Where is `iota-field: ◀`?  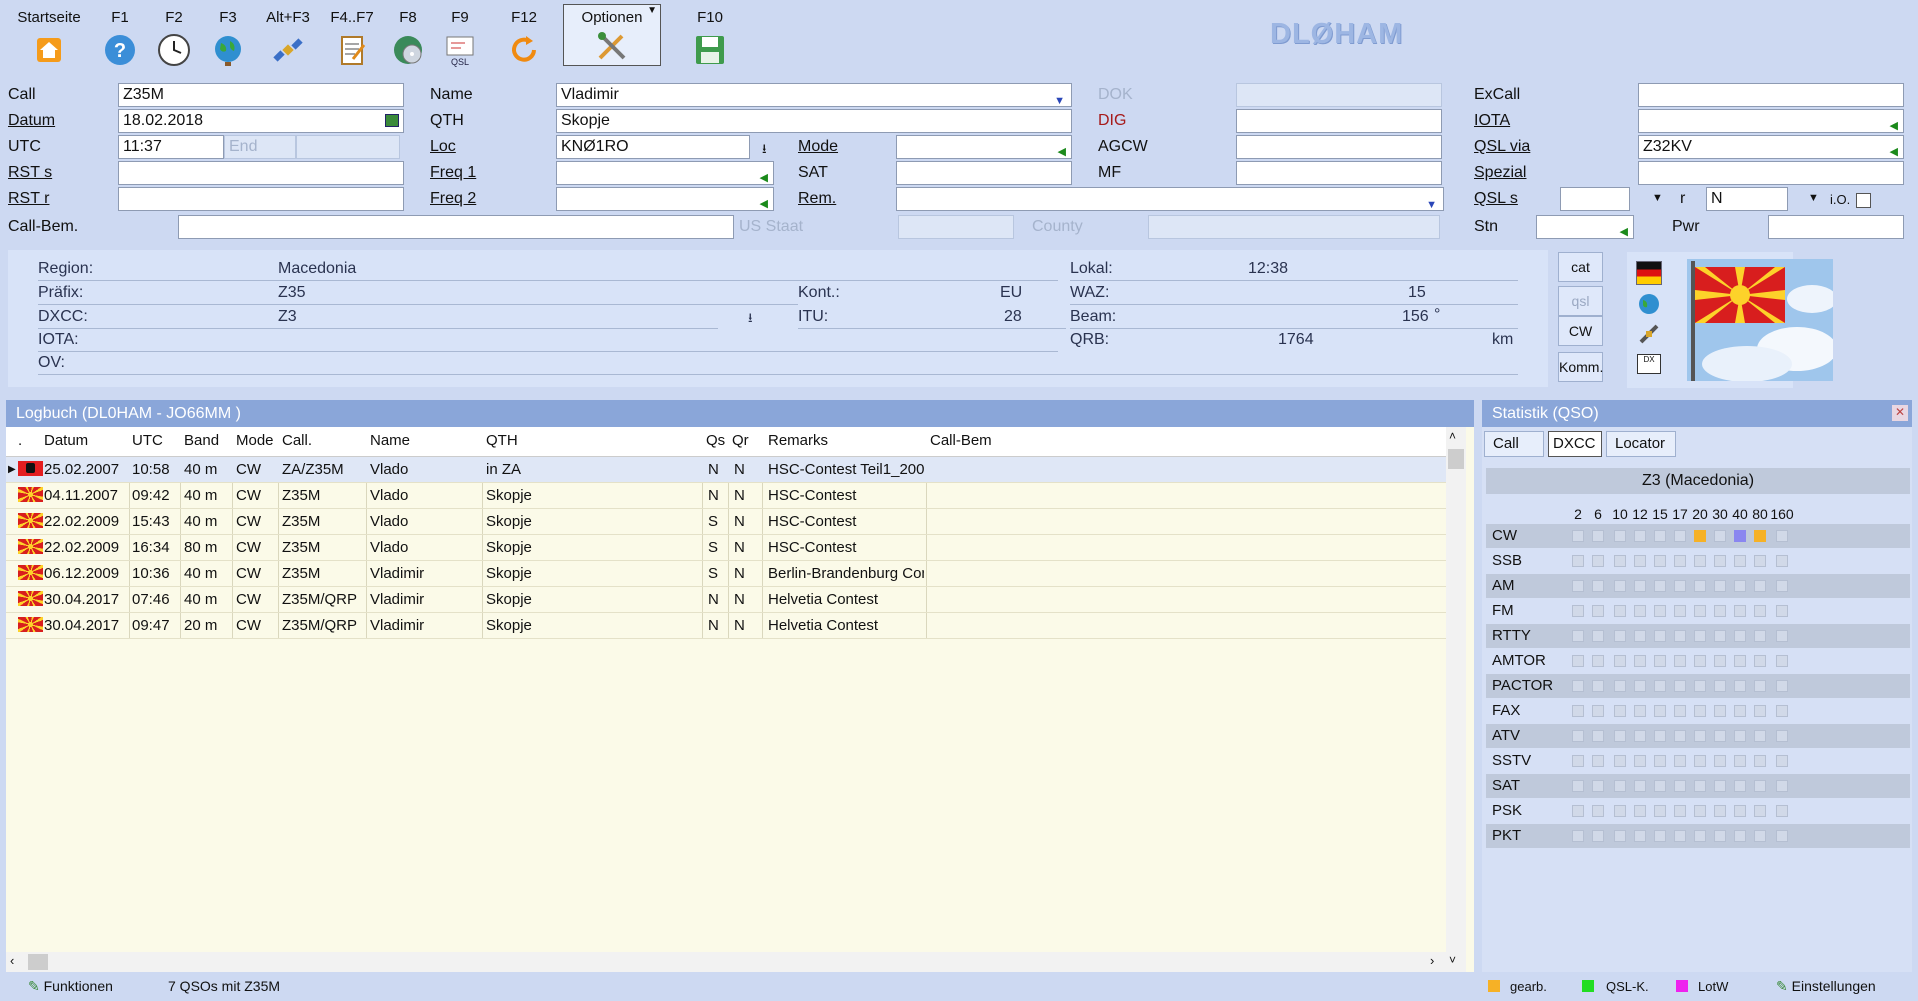
iota-field: ◀ is located at coordinates (1771, 121).